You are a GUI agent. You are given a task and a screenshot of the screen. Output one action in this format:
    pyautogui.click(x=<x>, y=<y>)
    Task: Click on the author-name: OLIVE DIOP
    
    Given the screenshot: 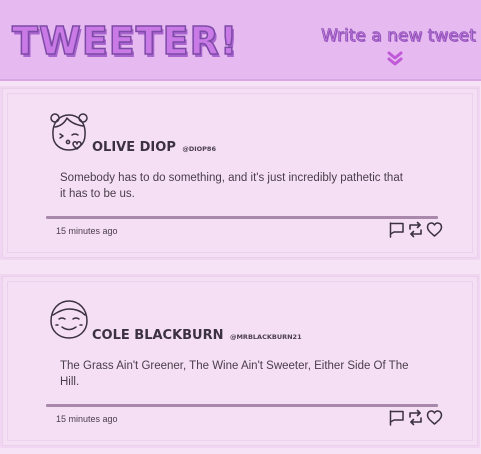 What is the action you would take?
    pyautogui.click(x=134, y=147)
    